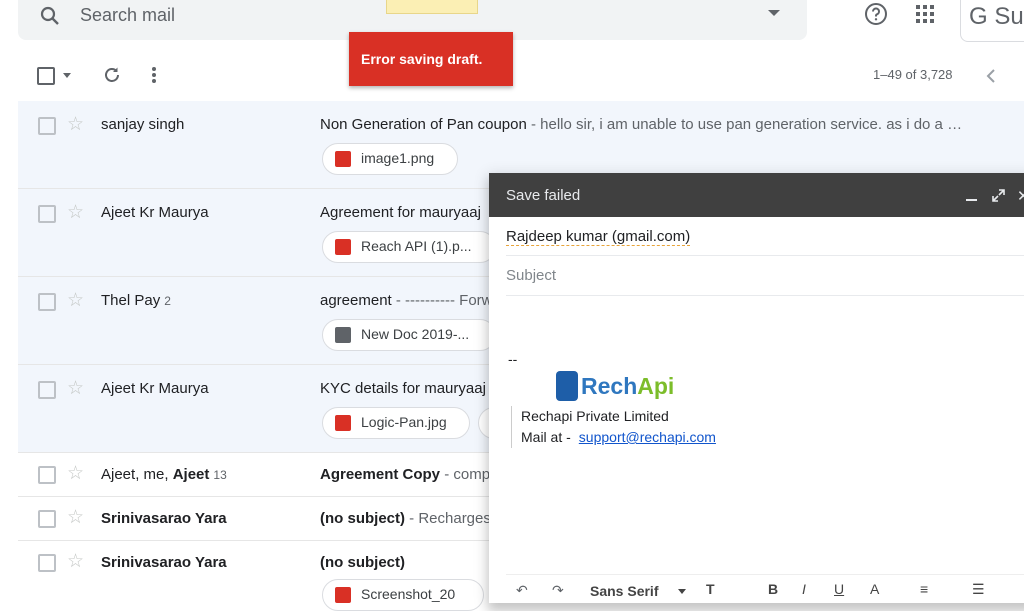  I want to click on signature-mail-line: Mail at - support@rechapi.com, so click(618, 437).